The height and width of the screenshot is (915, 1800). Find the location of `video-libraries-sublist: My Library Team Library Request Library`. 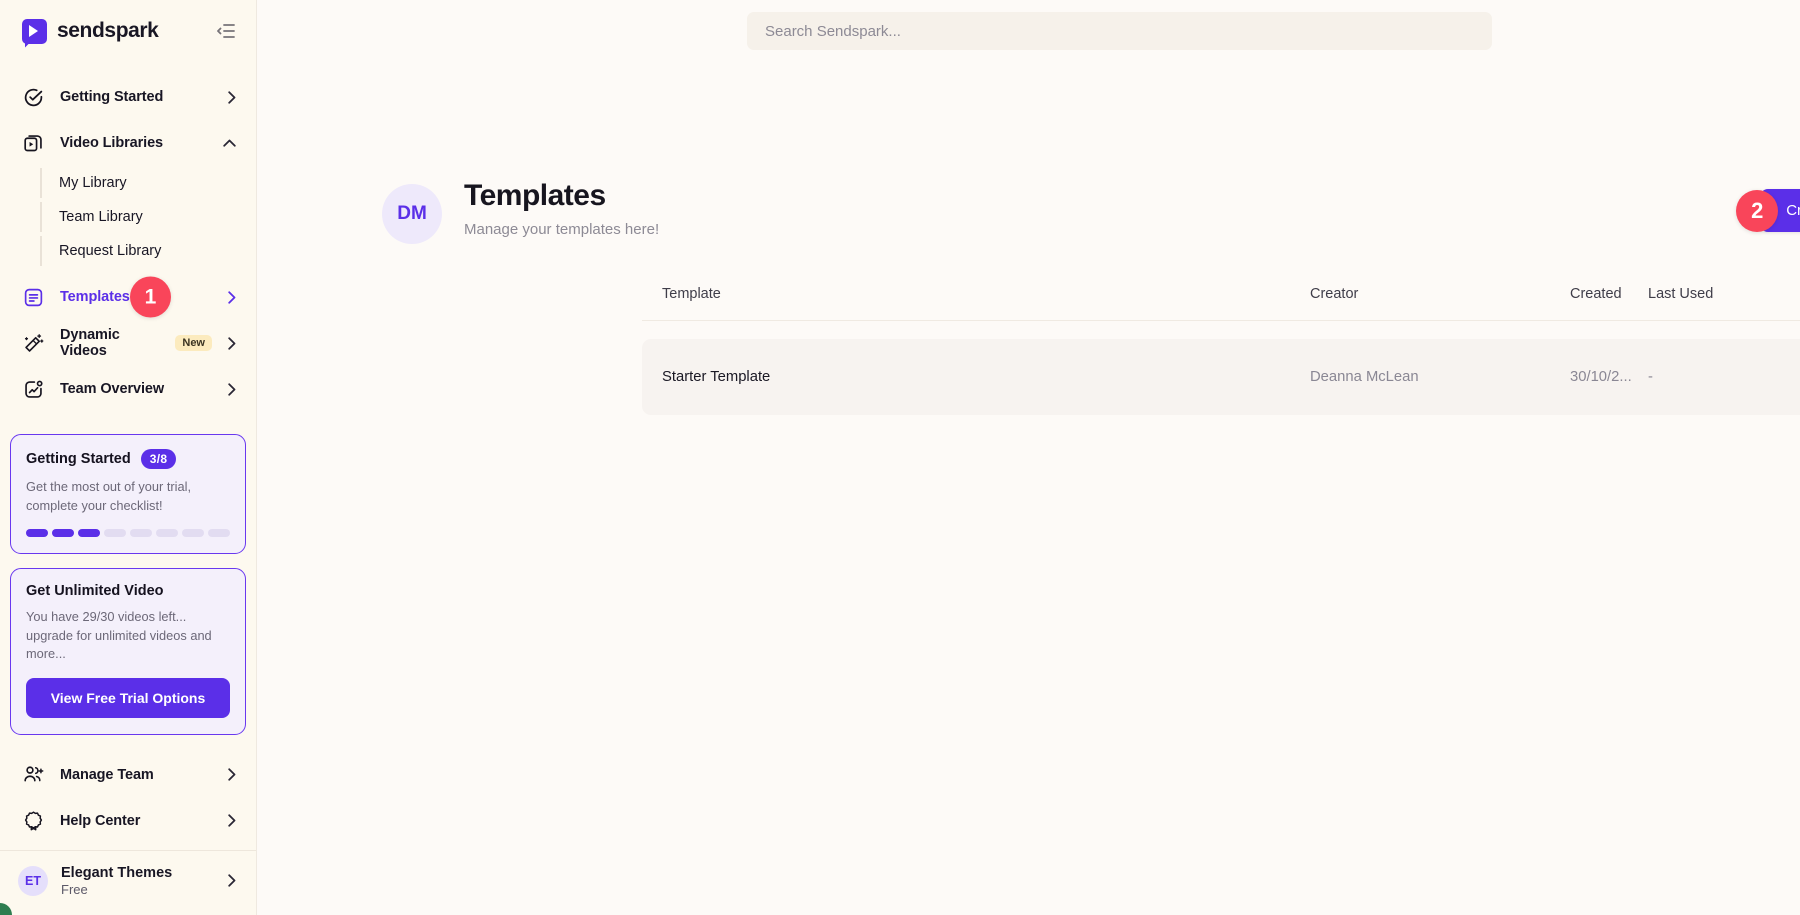

video-libraries-sublist: My Library Team Library Request Library is located at coordinates (128, 217).